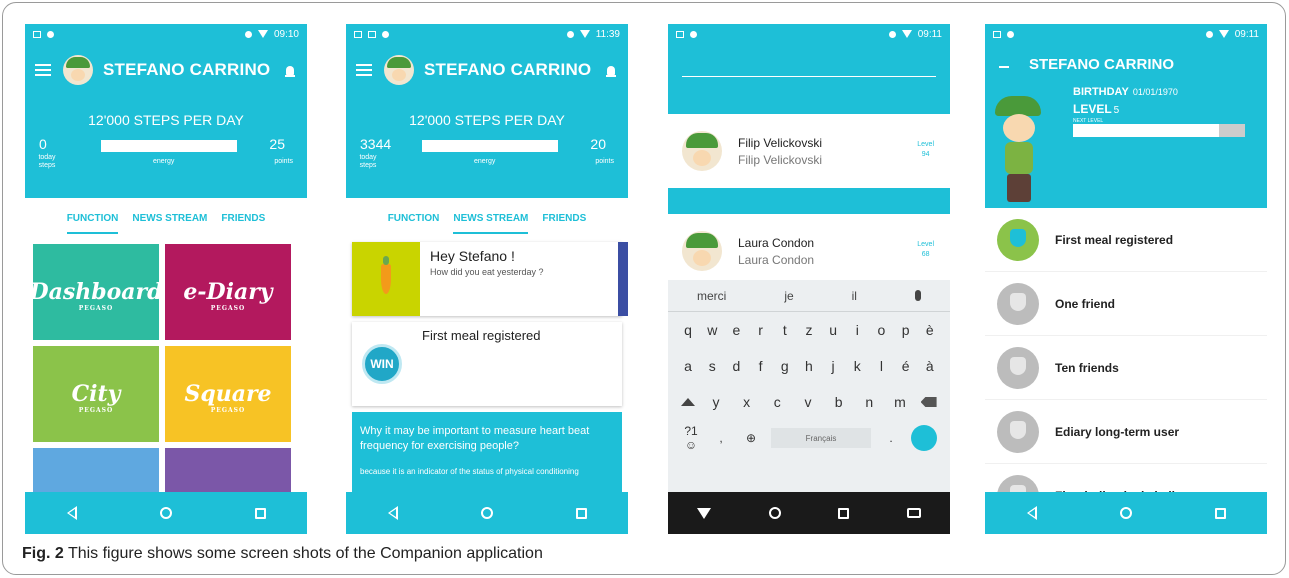 The height and width of the screenshot is (578, 1289). What do you see at coordinates (821, 438) in the screenshot?
I see `space-bar: Français` at bounding box center [821, 438].